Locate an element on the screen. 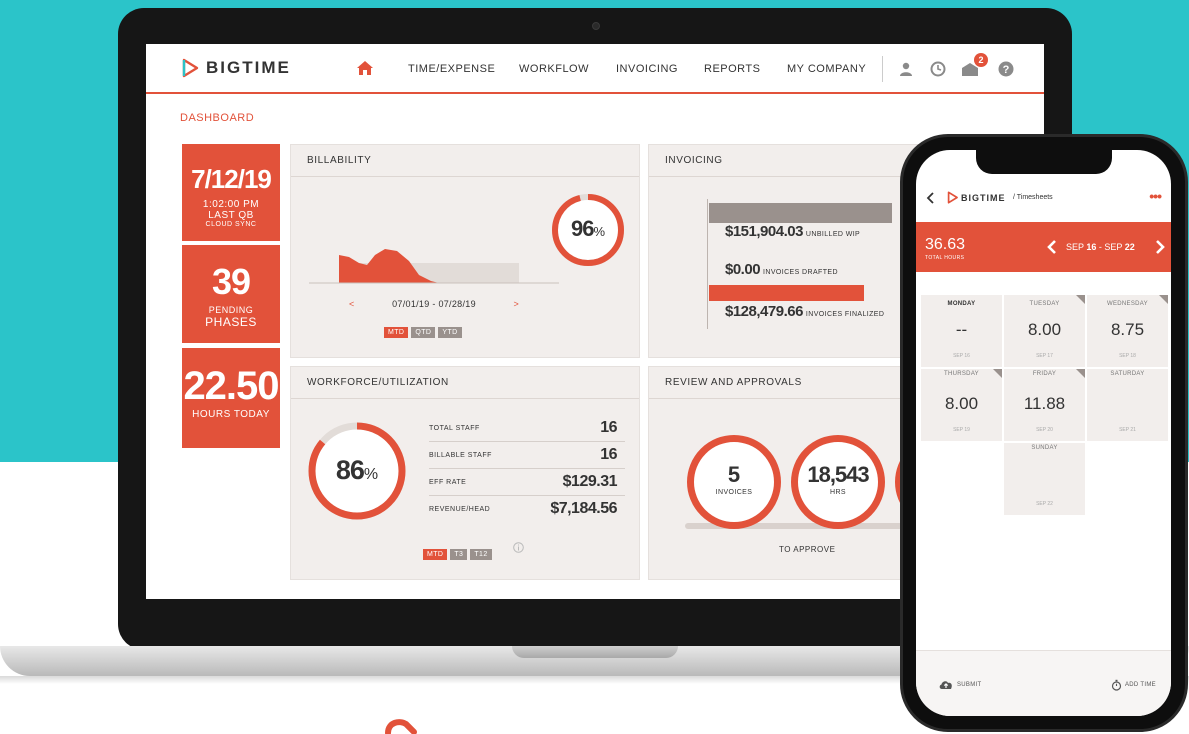 The image size is (1189, 734). sync-time: 1:02:00 PM is located at coordinates (231, 204).